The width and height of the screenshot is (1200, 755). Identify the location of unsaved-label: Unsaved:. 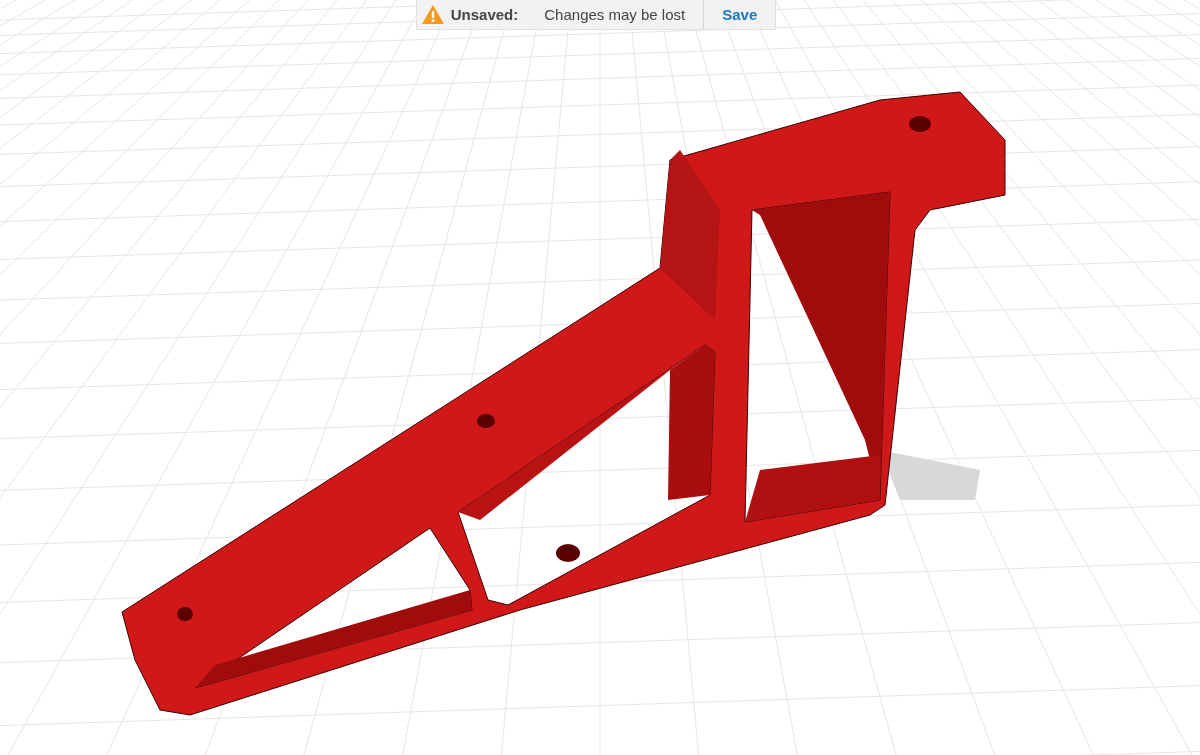
(484, 14).